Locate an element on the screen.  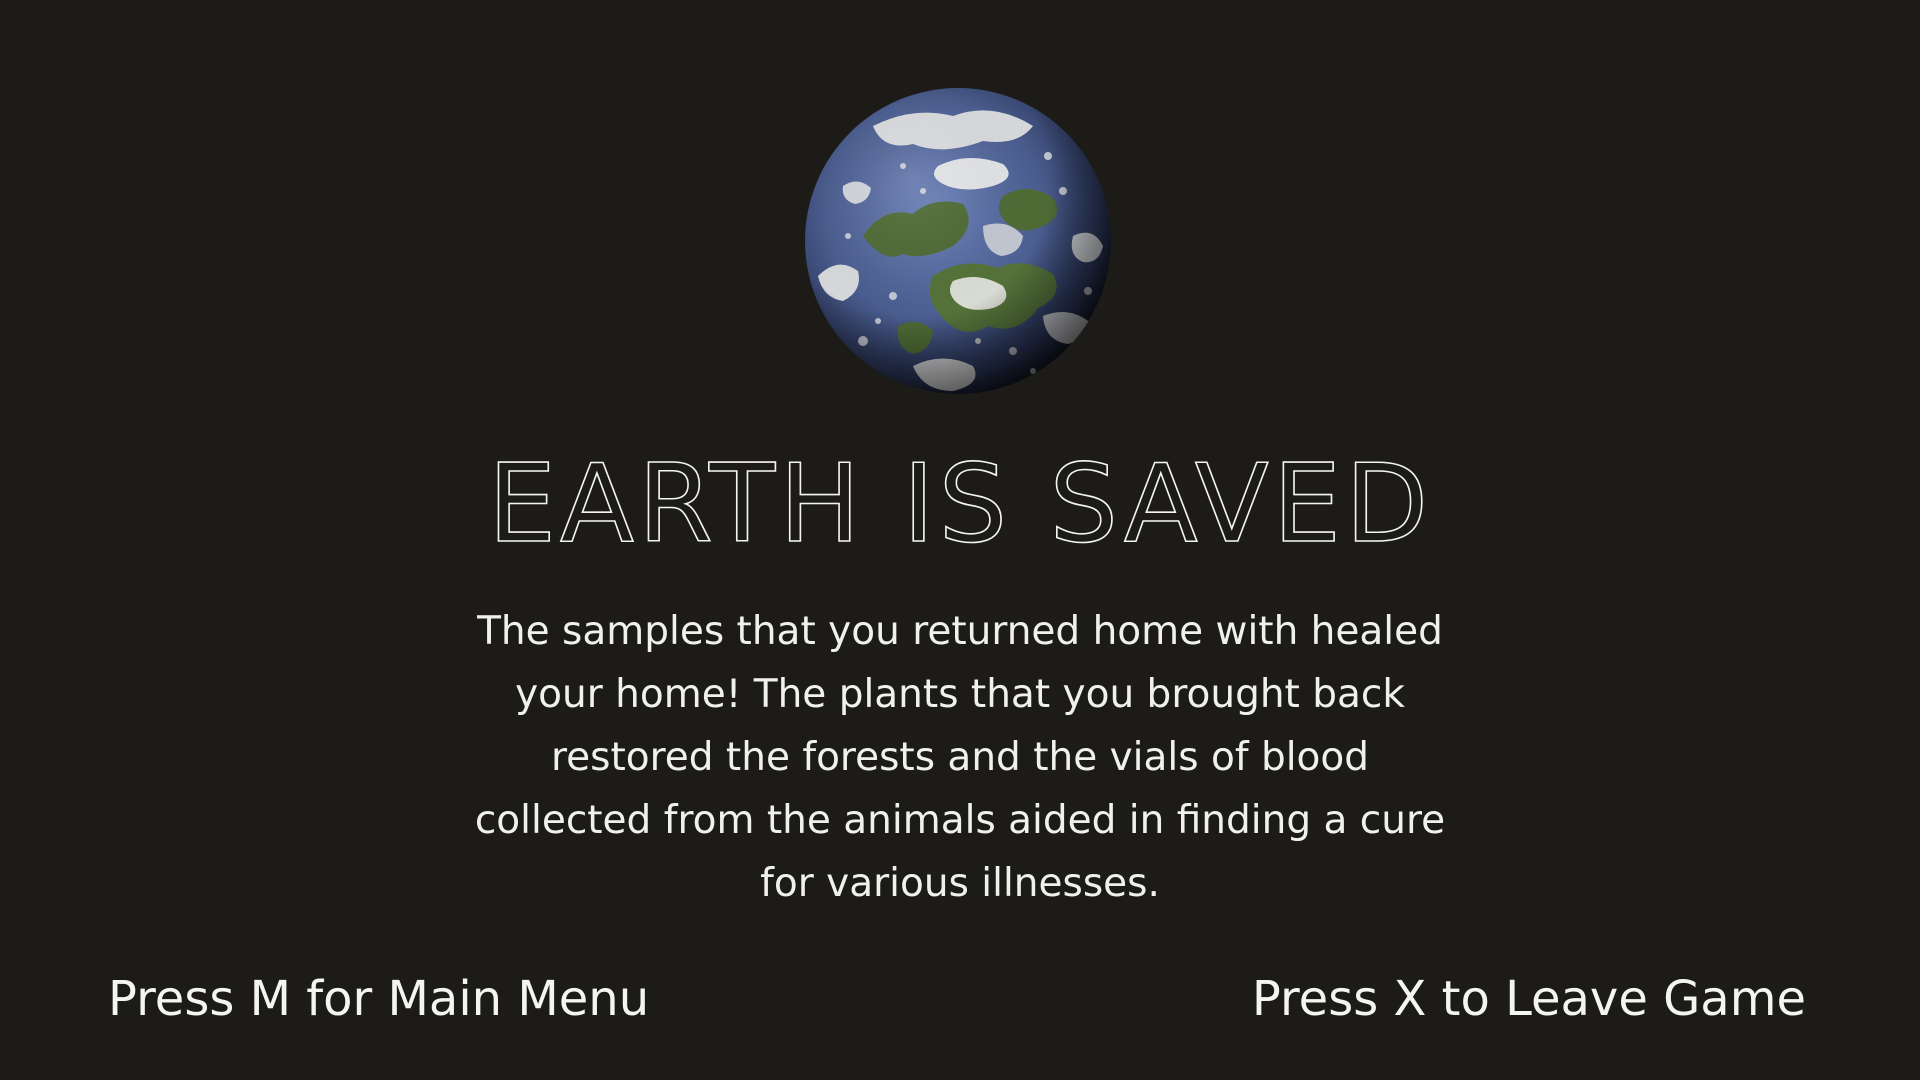
earth-globe is located at coordinates (958, 241).